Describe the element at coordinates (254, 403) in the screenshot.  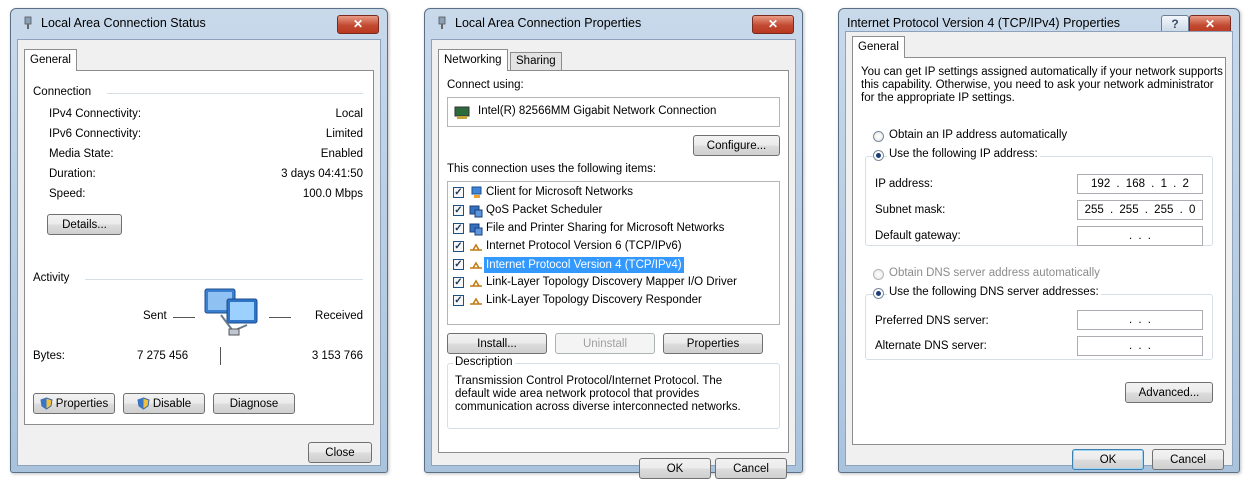
I see `diagnose-button: Diagnose` at that location.